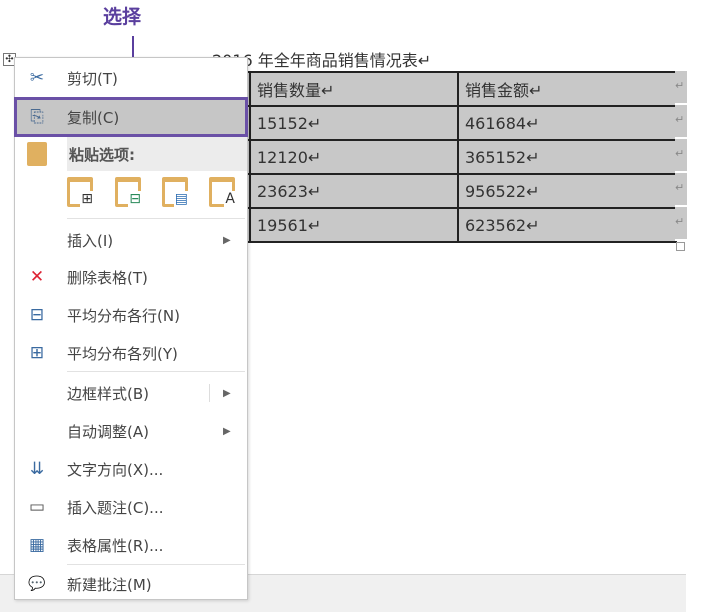 This screenshot has width=703, height=612. I want to click on scissors-icon: ✂, so click(37, 78).